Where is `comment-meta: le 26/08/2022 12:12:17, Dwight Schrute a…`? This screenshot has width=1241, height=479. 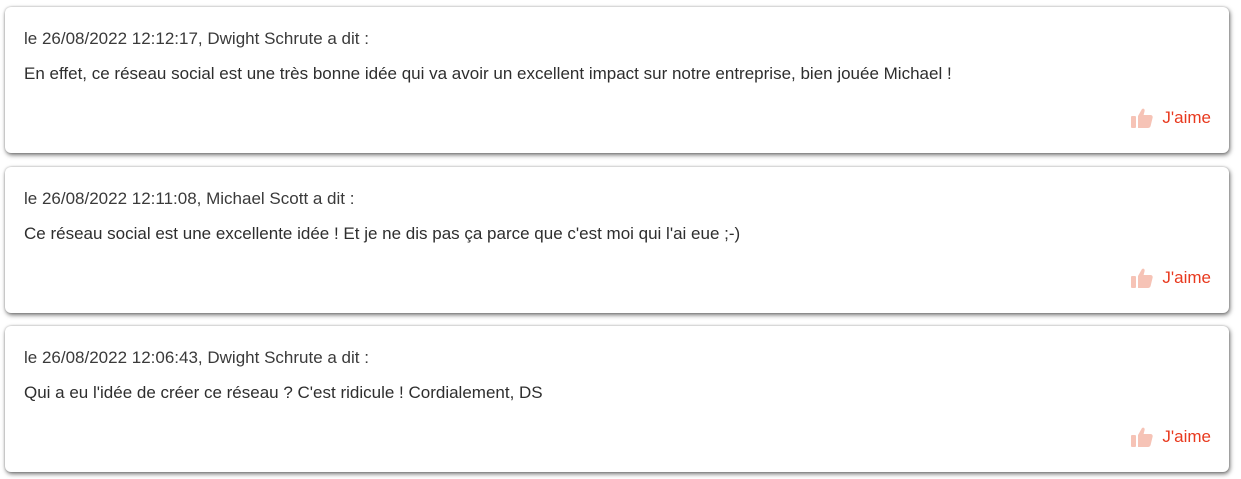
comment-meta: le 26/08/2022 12:12:17, Dwight Schrute a… is located at coordinates (196, 38).